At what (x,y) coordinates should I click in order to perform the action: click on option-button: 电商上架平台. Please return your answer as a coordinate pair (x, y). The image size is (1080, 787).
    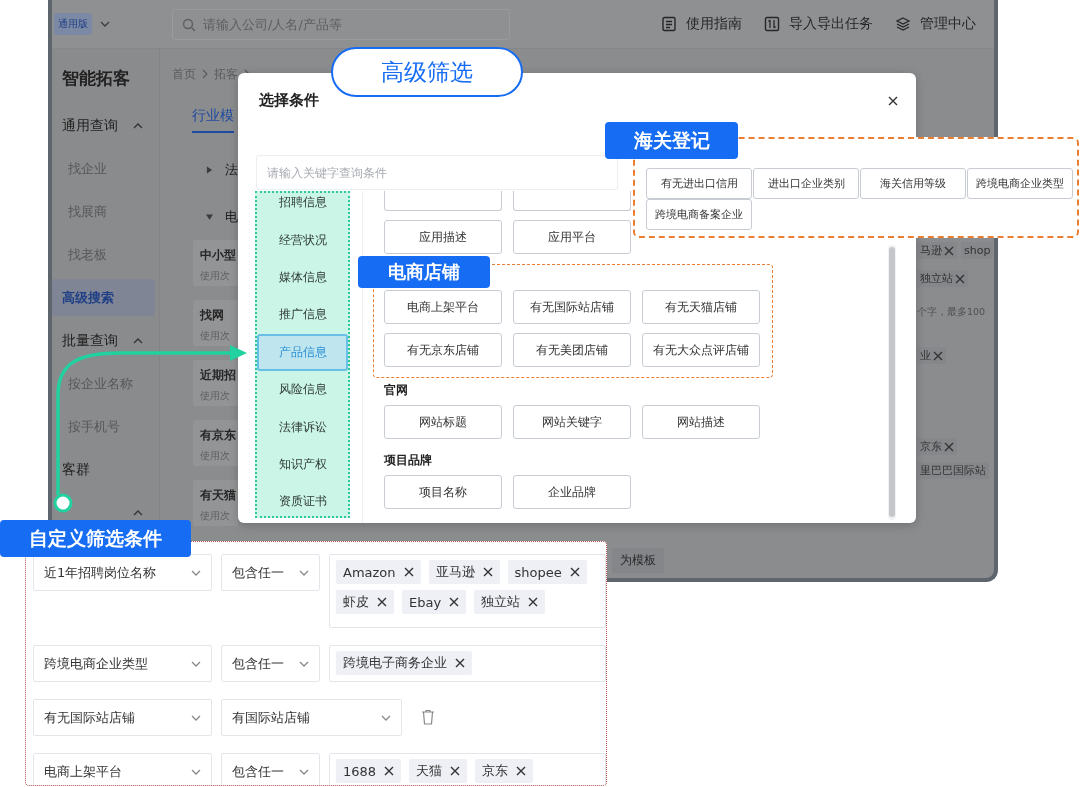
    Looking at the image, I should click on (443, 307).